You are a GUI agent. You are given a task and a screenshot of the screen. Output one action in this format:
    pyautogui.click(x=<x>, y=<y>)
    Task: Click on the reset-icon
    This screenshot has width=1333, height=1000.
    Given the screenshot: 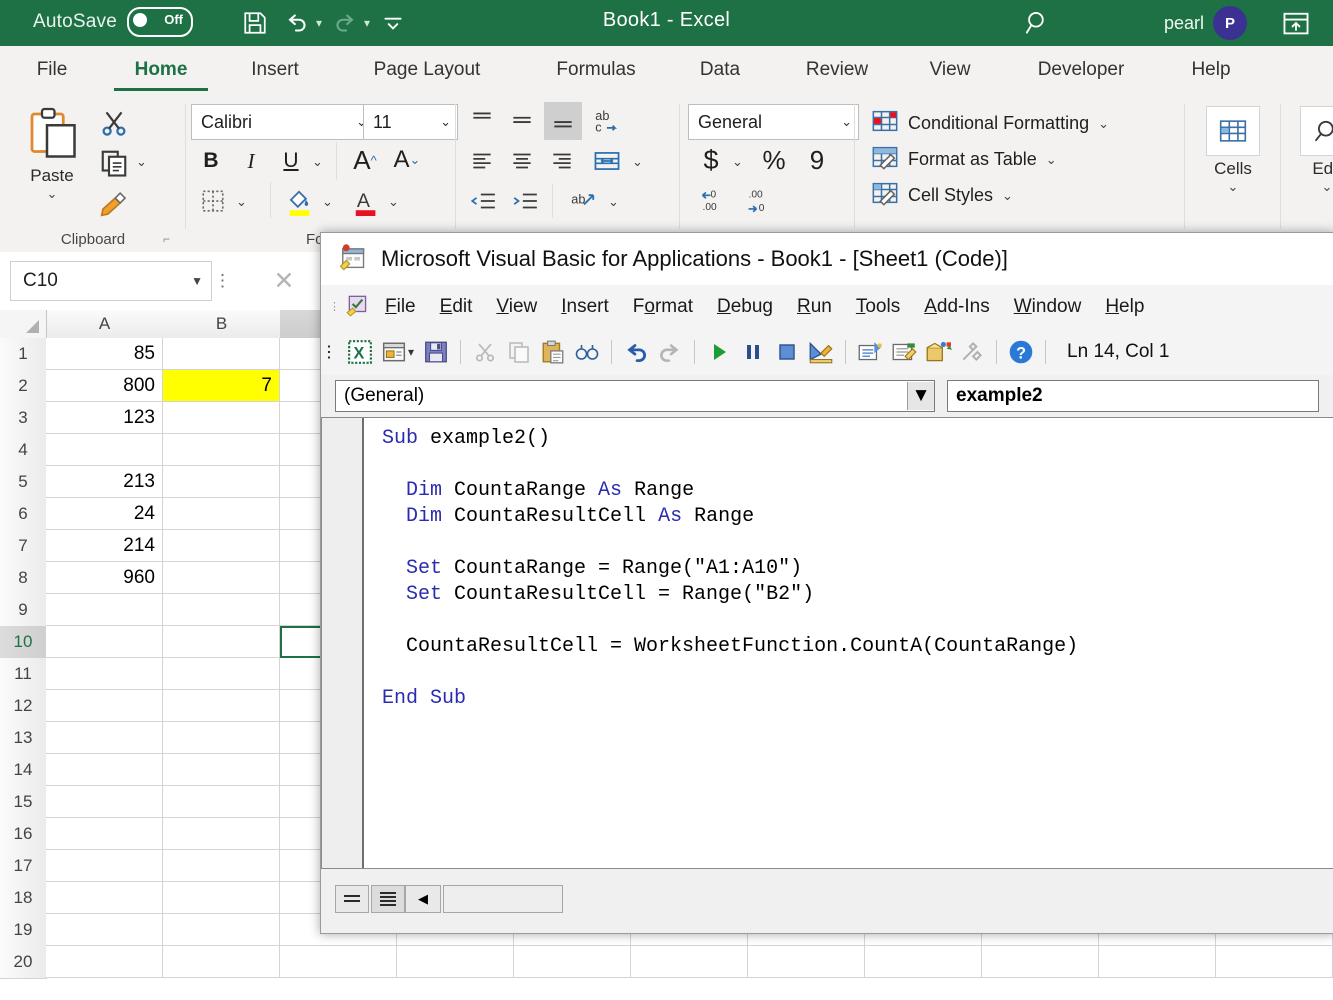 What is the action you would take?
    pyautogui.click(x=787, y=352)
    